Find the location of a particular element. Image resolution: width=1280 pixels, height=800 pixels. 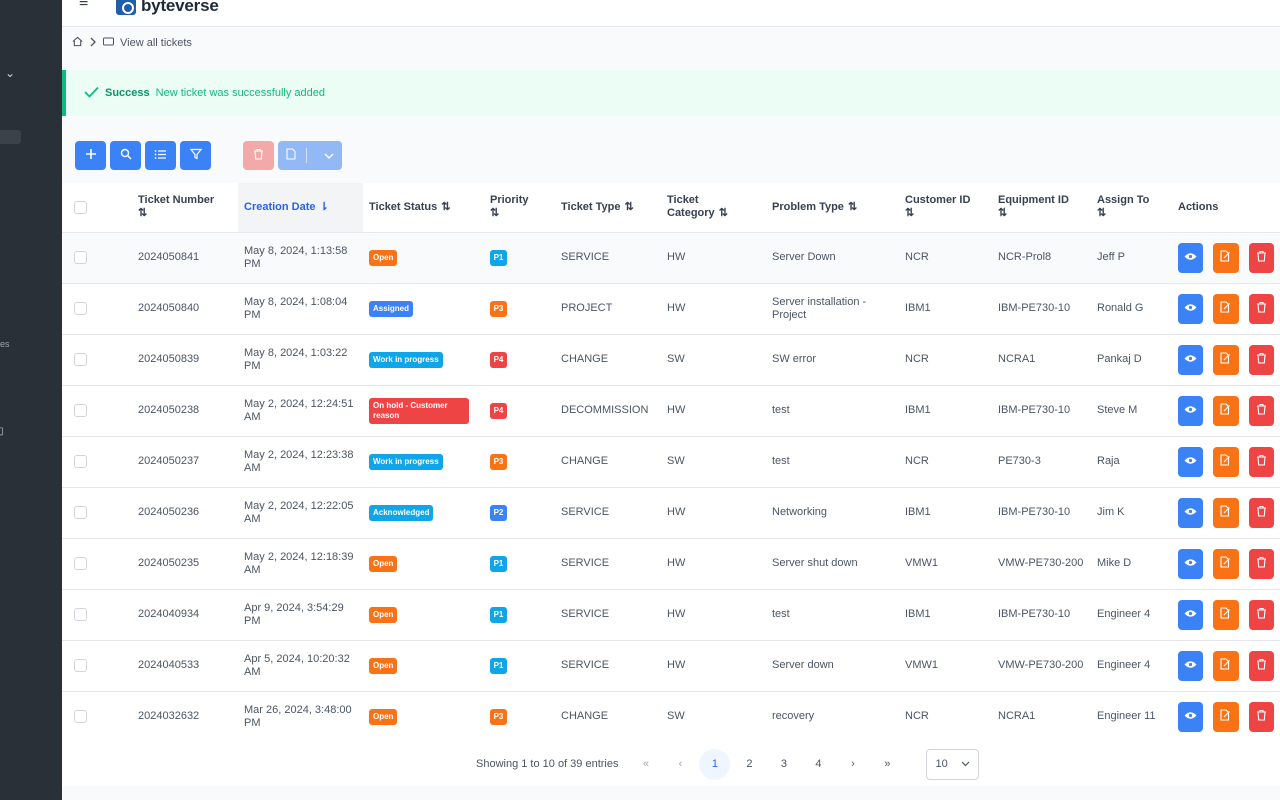

actions-cell is located at coordinates (1226, 309).